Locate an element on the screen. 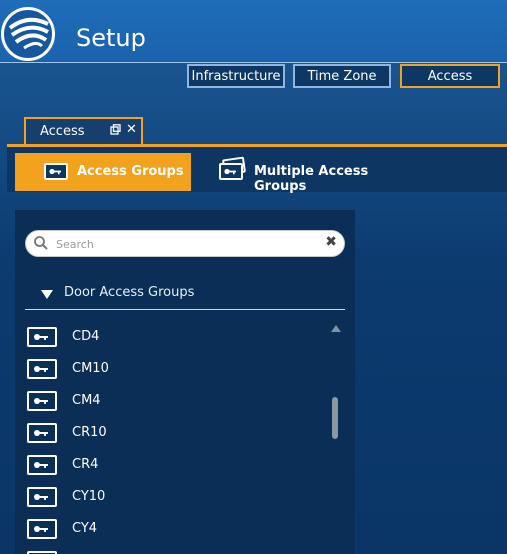  list-item: CM4 is located at coordinates (175, 400).